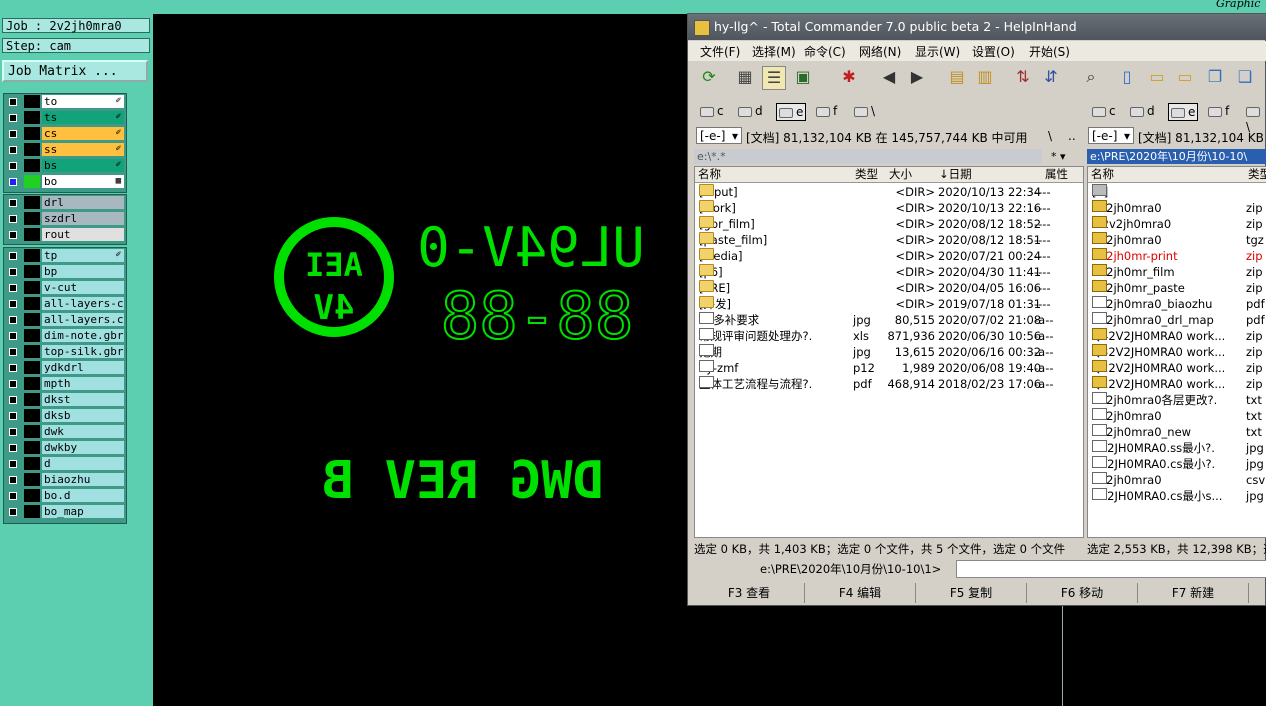  I want to click on layer-name: bo_map, so click(83, 511).